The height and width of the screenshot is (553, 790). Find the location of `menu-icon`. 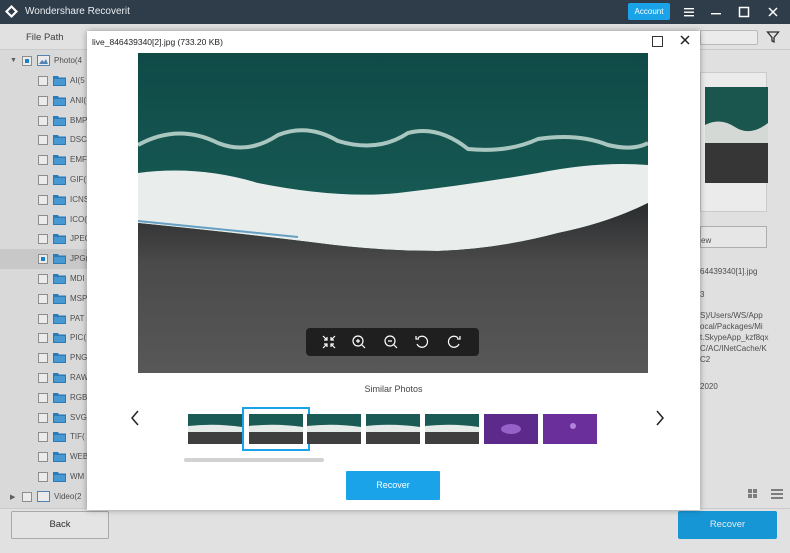

menu-icon is located at coordinates (689, 12).